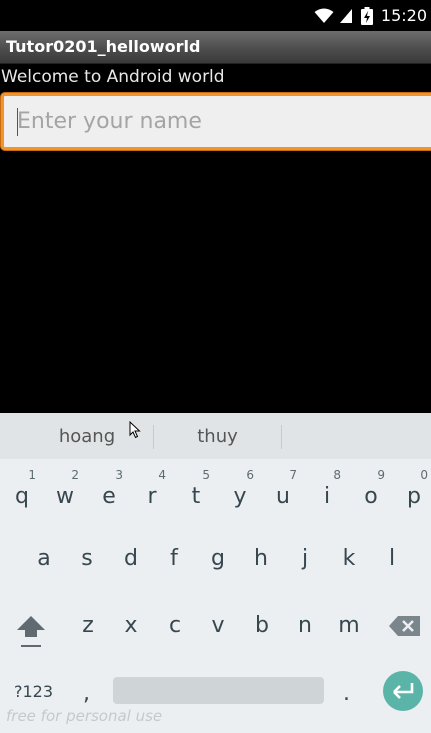 The image size is (431, 733). I want to click on key-label: h, so click(261, 558).